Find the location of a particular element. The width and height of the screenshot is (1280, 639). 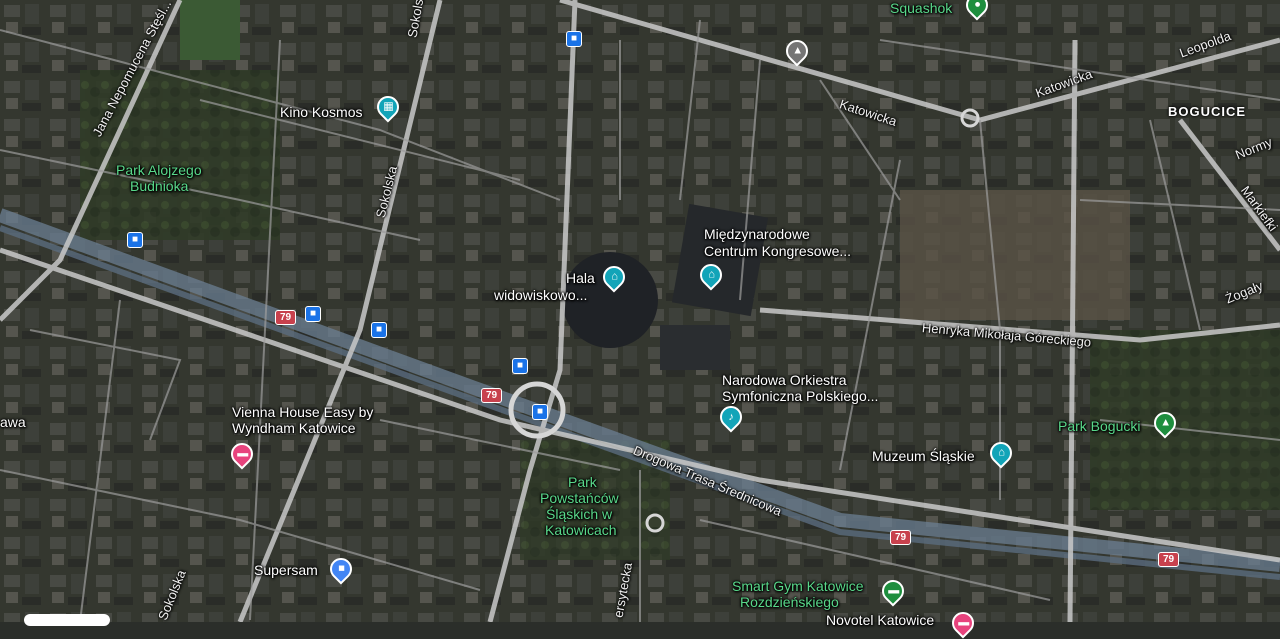

map-scale-control is located at coordinates (67, 620).